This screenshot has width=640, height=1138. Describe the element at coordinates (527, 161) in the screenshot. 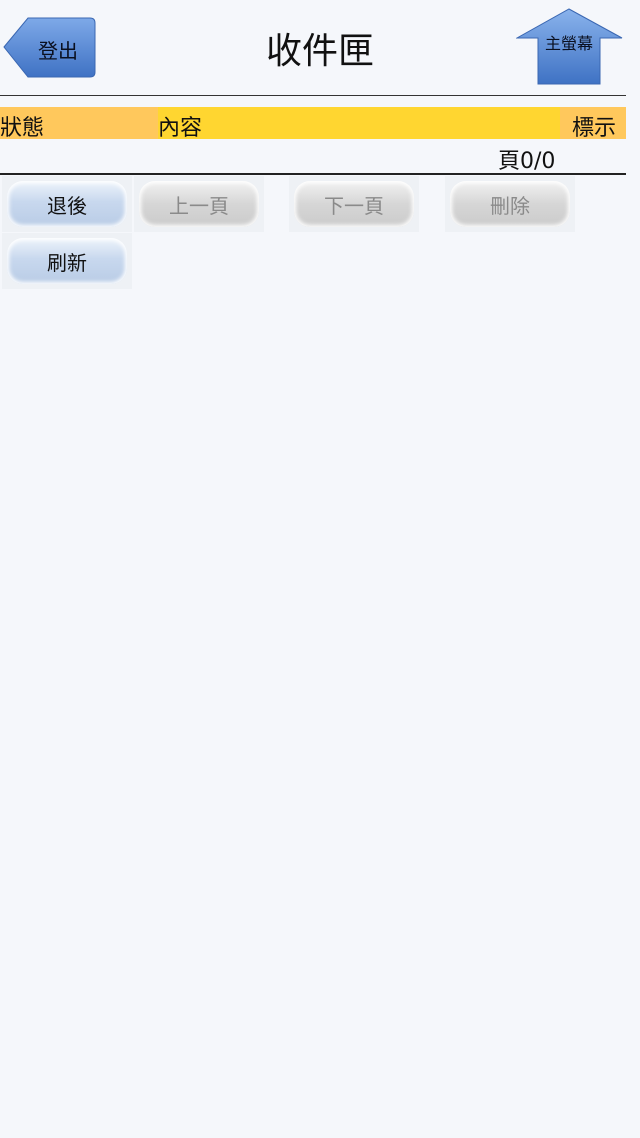

I see `page-indicator: 頁0/0` at that location.